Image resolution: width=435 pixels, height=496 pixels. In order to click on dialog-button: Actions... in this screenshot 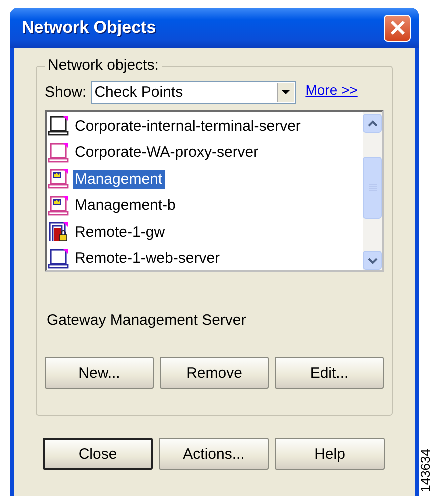, I will do `click(214, 454)`.